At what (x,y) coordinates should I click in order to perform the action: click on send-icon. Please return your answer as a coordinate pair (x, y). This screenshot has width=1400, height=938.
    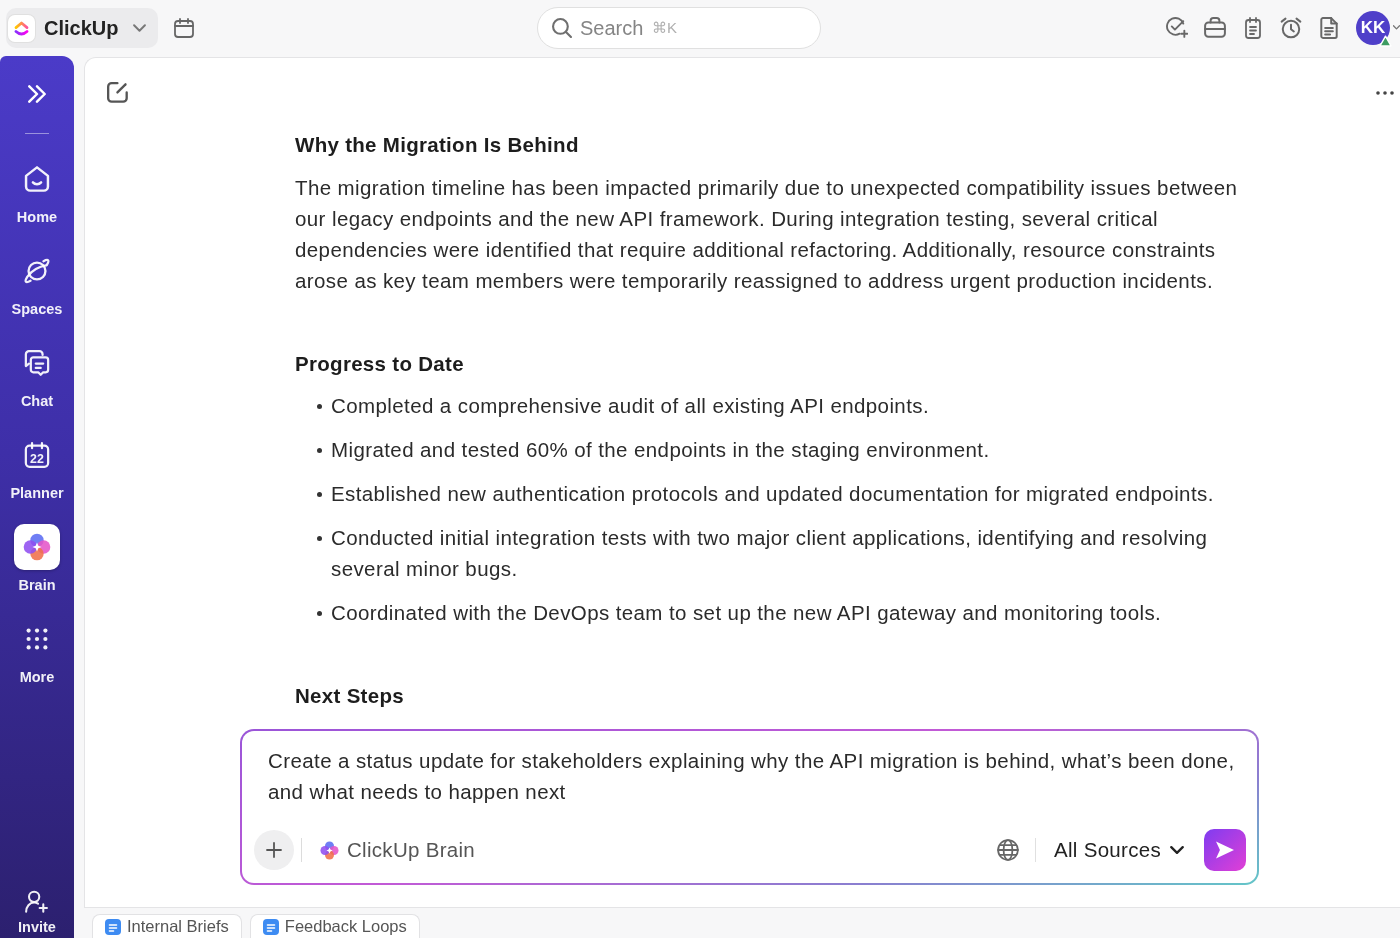
    Looking at the image, I should click on (1225, 850).